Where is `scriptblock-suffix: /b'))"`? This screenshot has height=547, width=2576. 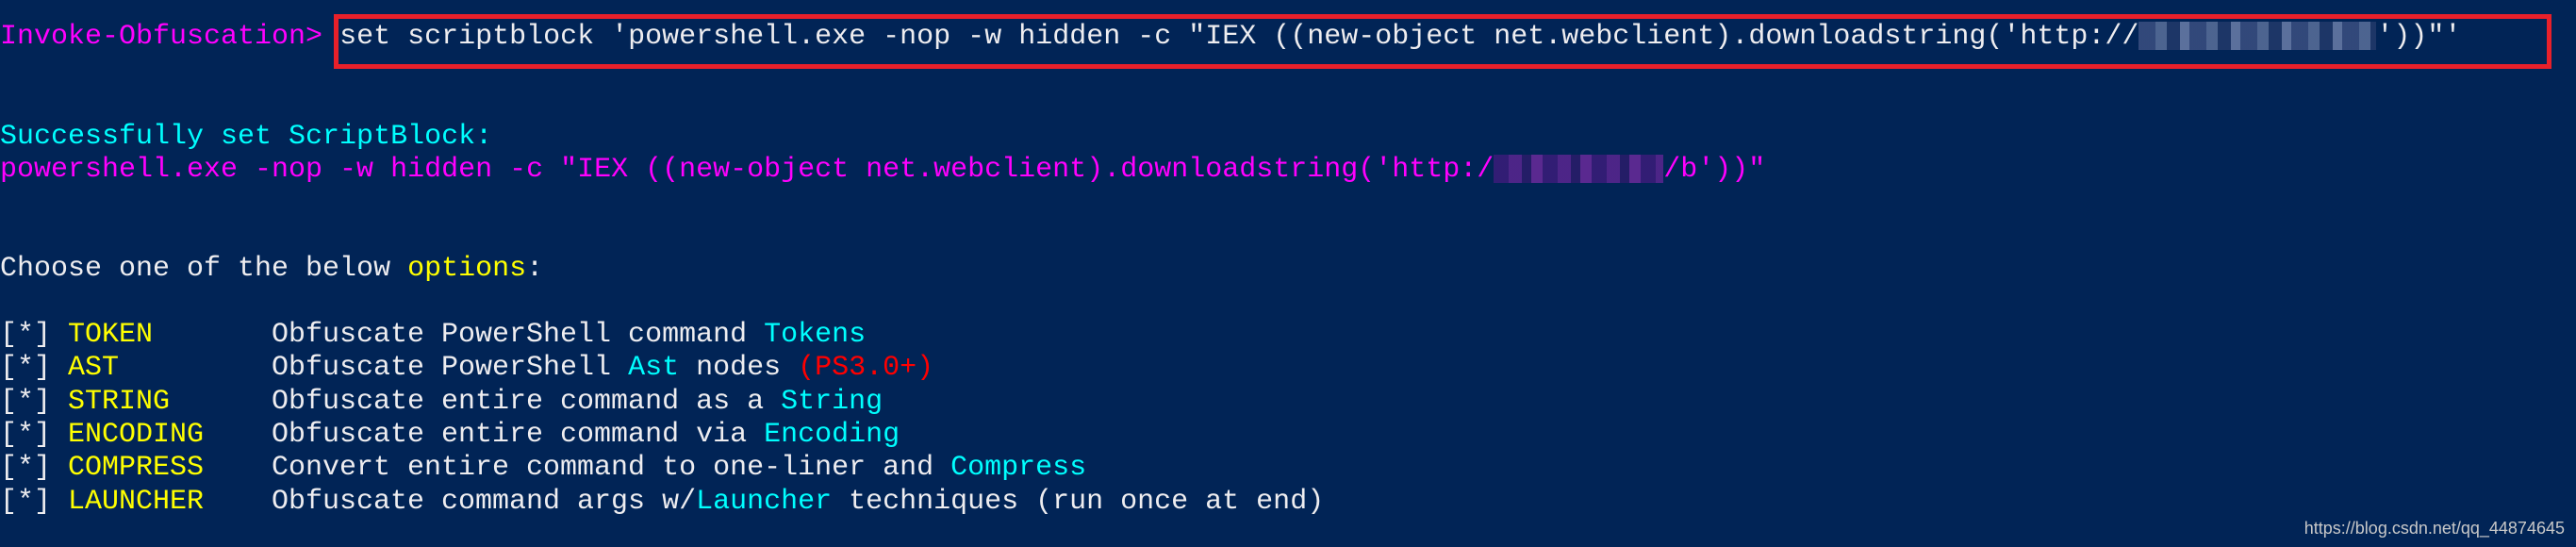
scriptblock-suffix: /b'))" is located at coordinates (1714, 170).